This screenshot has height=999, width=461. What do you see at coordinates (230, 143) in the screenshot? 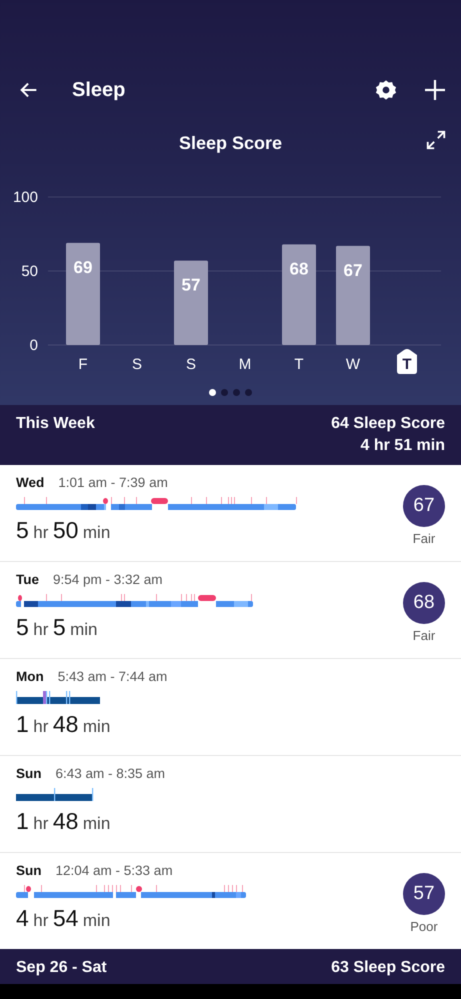
I see `chart-title: Sleep Score` at bounding box center [230, 143].